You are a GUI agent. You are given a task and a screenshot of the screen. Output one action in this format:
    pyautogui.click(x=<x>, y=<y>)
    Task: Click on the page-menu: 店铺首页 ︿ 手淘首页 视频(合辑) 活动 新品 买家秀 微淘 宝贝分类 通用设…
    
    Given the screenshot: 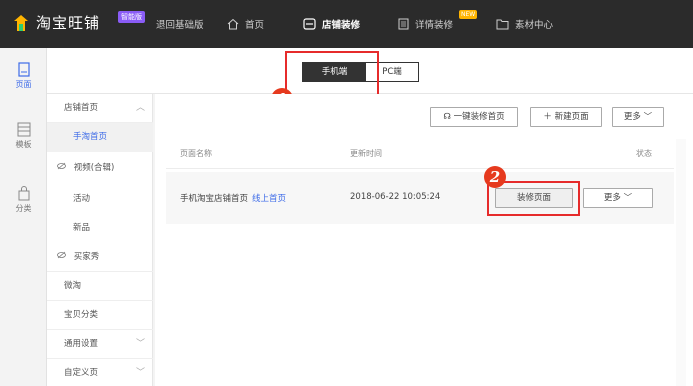 What is the action you would take?
    pyautogui.click(x=100, y=240)
    